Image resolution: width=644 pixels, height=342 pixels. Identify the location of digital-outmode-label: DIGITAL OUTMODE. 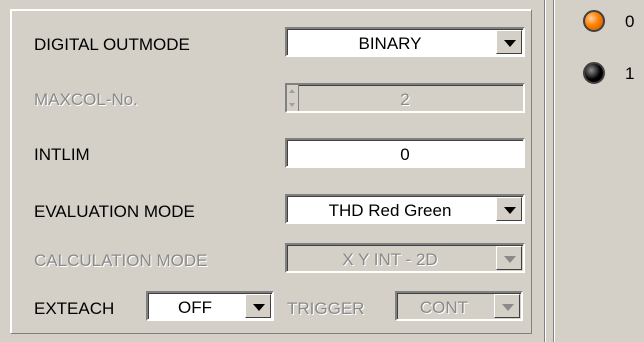
(112, 44).